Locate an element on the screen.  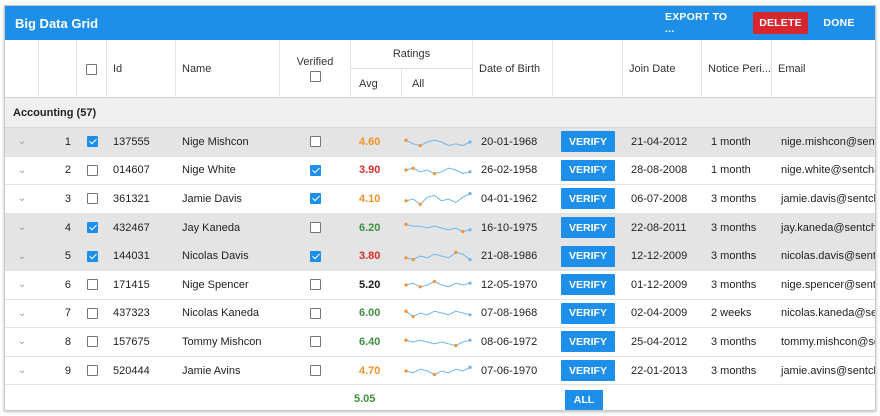
verify-all-button: ALL is located at coordinates (584, 400).